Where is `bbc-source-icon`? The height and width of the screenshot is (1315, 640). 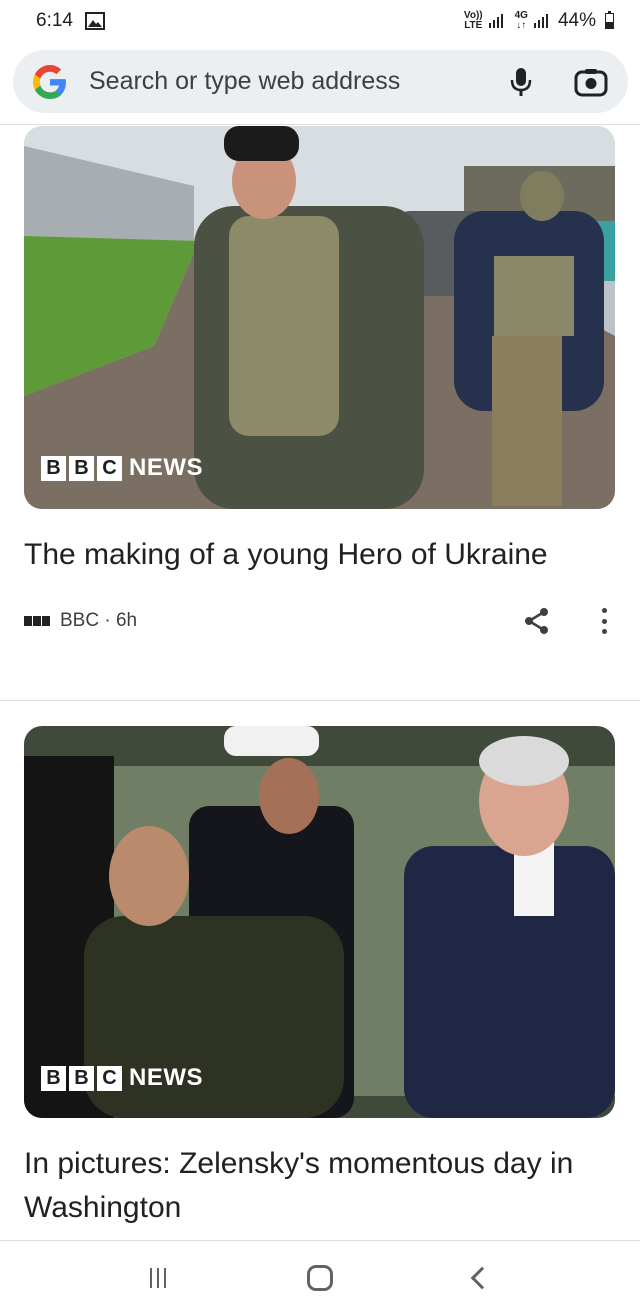
bbc-source-icon is located at coordinates (37, 621).